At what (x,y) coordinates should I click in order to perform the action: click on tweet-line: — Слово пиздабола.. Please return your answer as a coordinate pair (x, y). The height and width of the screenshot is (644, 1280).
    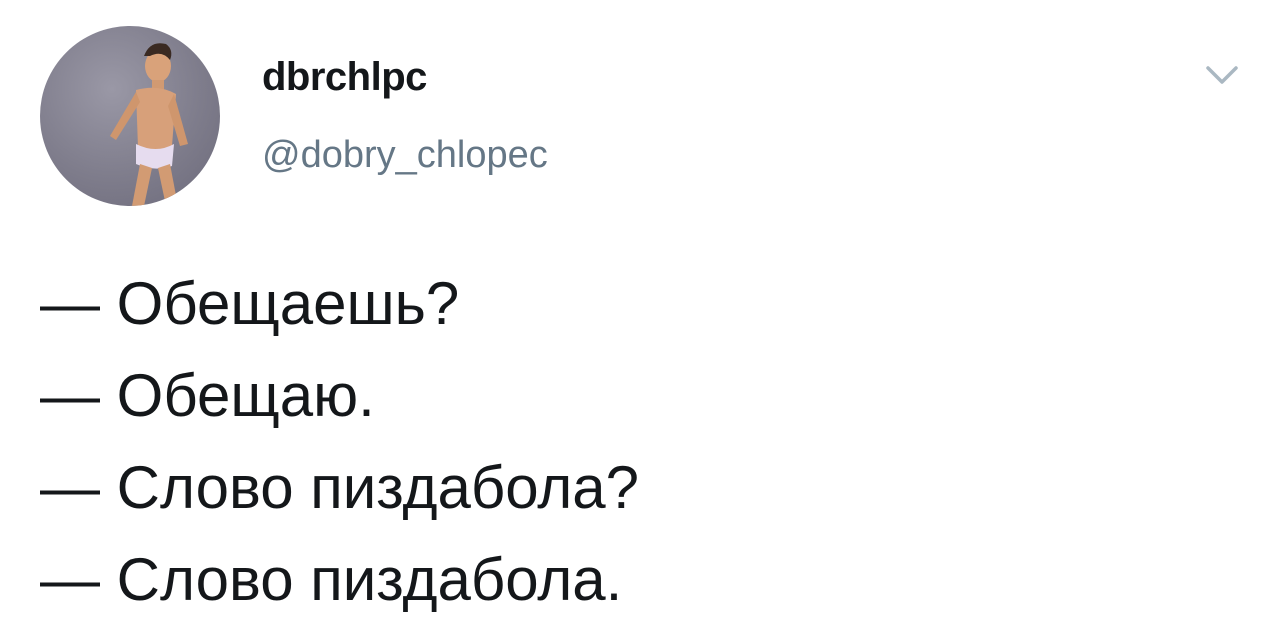
    Looking at the image, I should click on (331, 579).